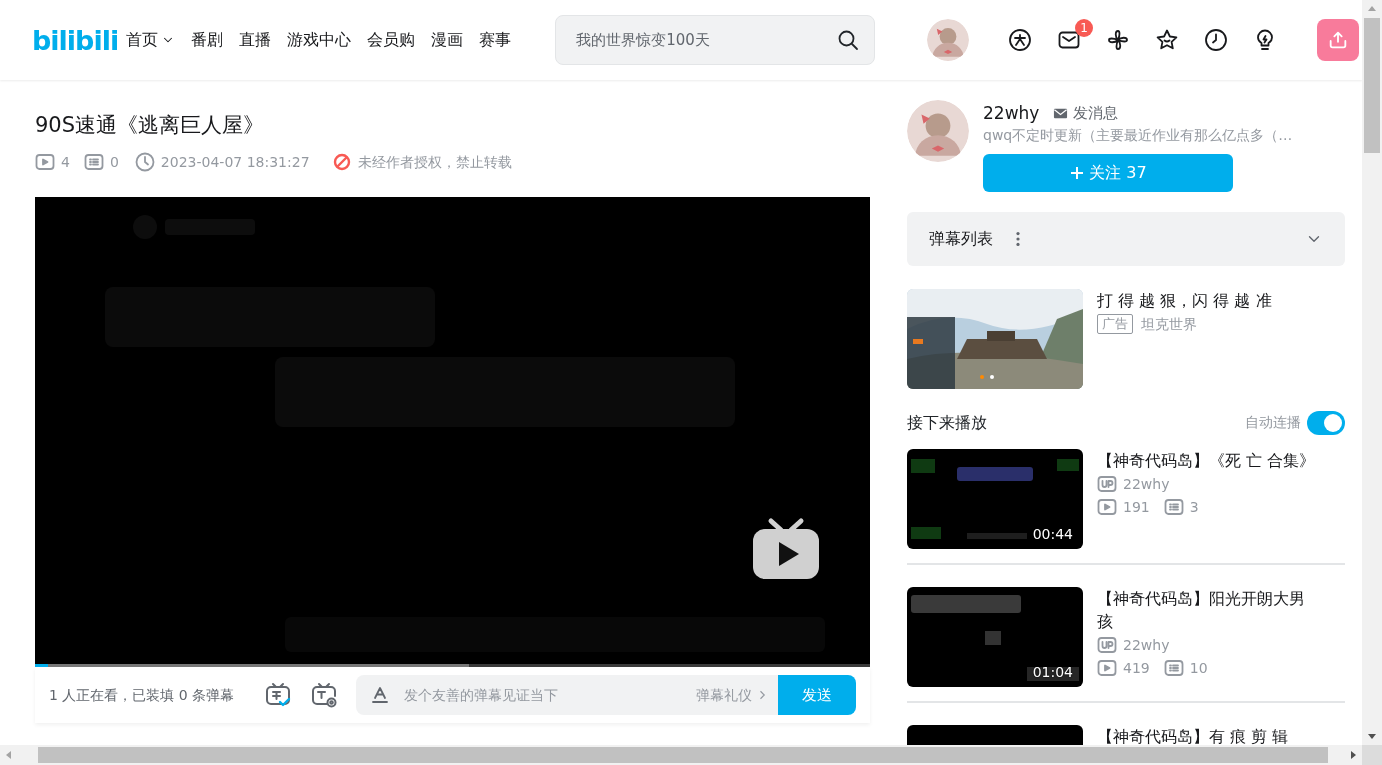  I want to click on duration: 00:44, so click(1052, 534).